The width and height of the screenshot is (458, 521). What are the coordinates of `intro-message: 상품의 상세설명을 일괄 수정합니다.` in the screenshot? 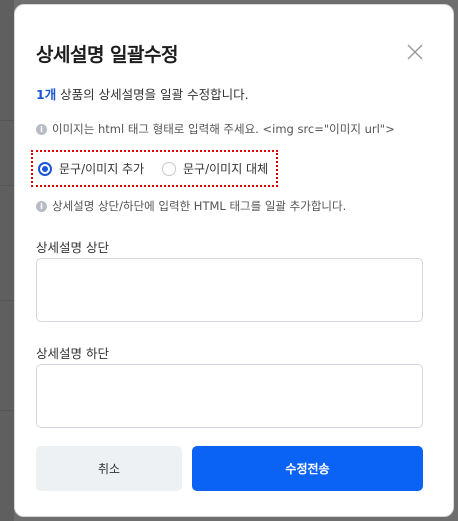 It's located at (152, 94).